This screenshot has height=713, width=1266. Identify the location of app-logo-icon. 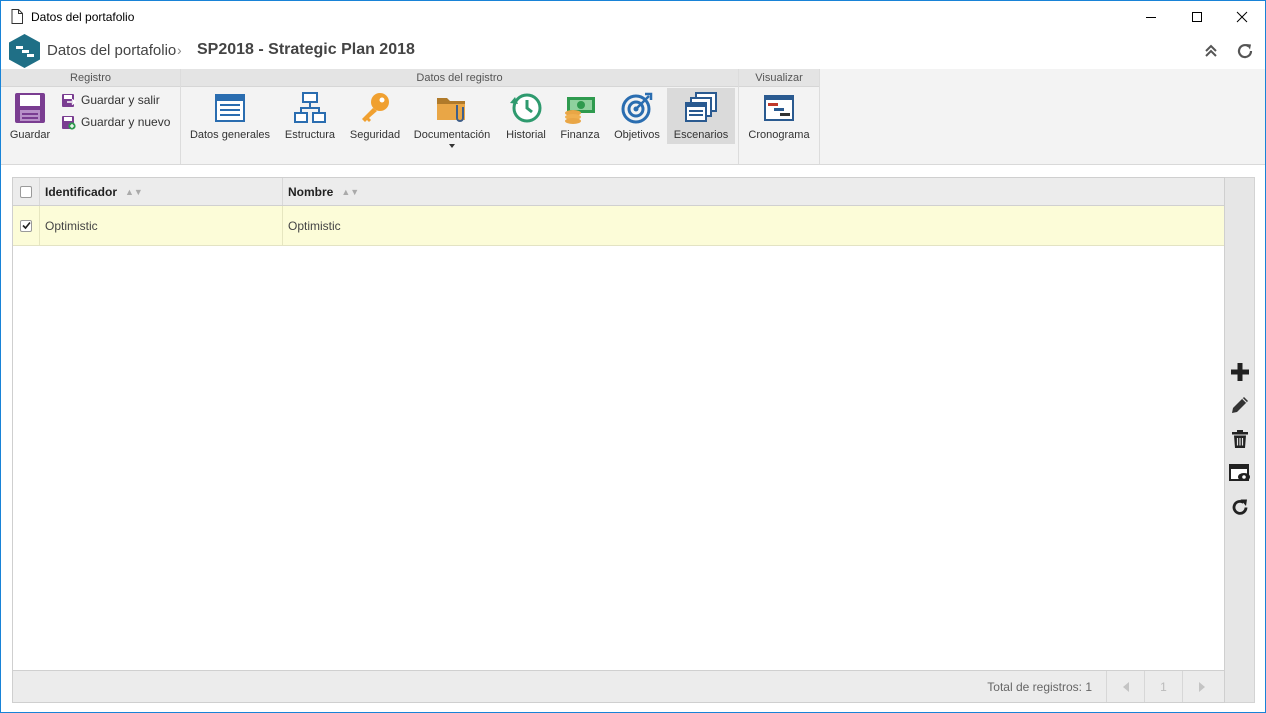
(24, 51).